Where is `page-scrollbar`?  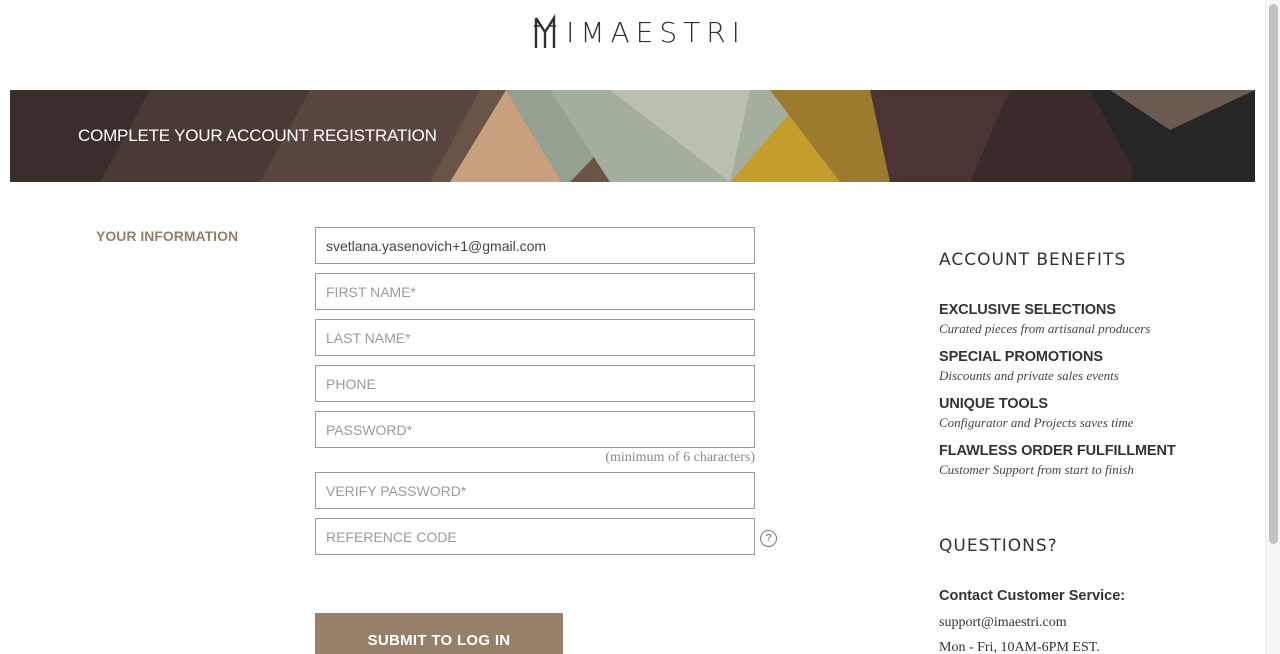 page-scrollbar is located at coordinates (1272, 327).